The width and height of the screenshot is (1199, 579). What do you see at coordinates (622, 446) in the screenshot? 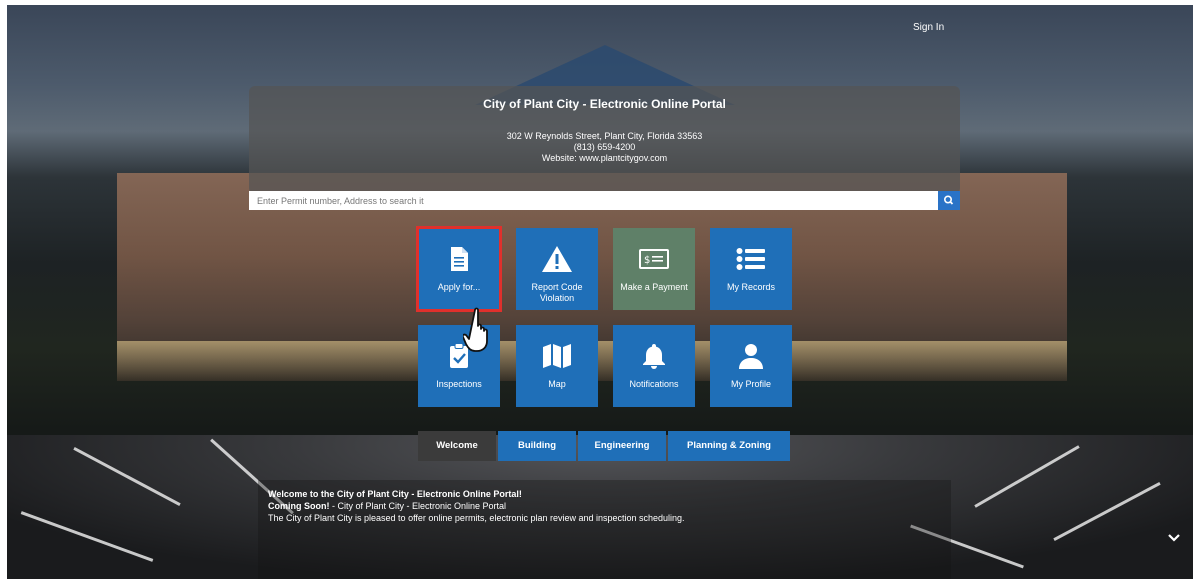
I see `tab-engineering: Engineering` at bounding box center [622, 446].